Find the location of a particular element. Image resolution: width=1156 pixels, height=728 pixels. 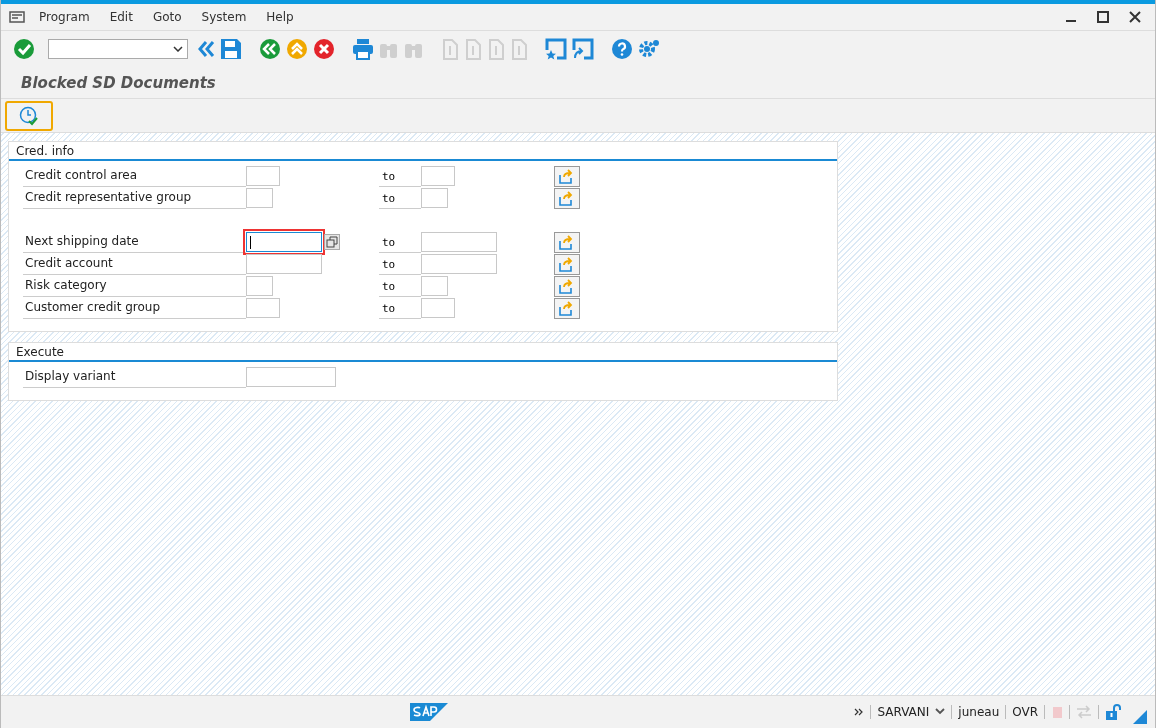

client-name: juneau is located at coordinates (979, 712).